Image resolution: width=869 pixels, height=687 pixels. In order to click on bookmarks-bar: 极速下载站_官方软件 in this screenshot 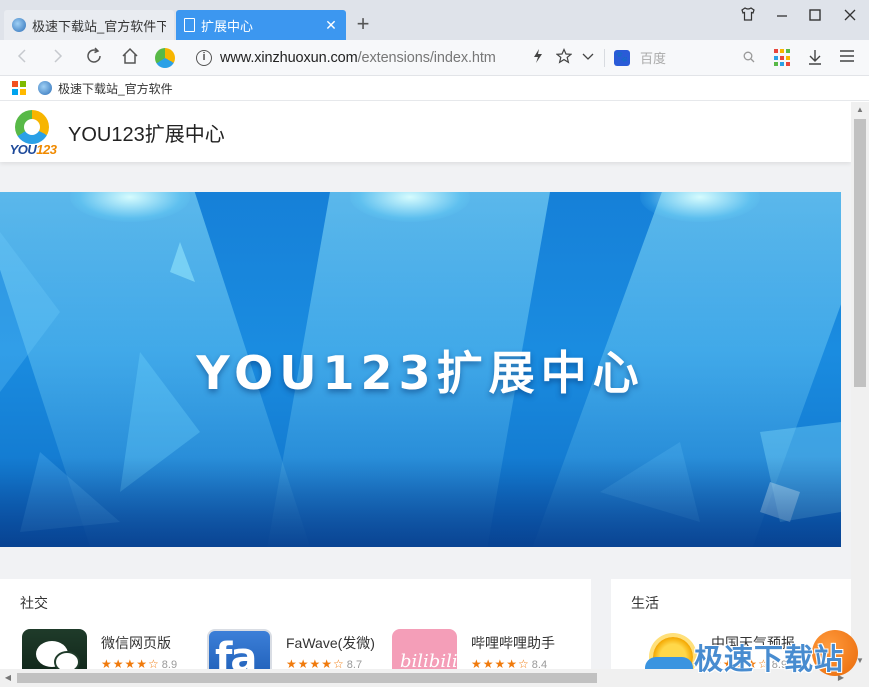, I will do `click(434, 88)`.